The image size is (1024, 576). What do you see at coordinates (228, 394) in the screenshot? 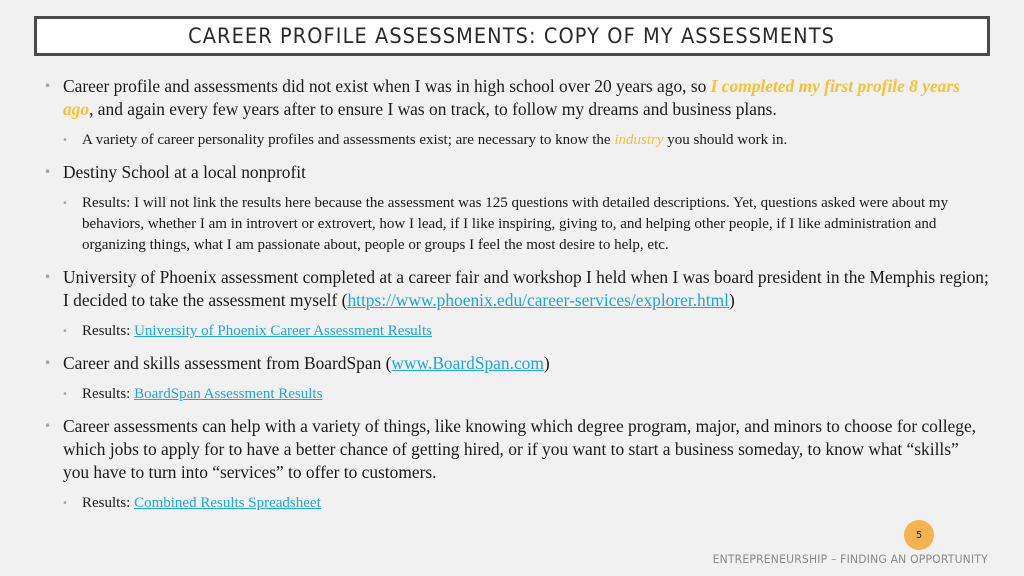
I see `boardspan-results-link: BoardSpan Assessment Results` at bounding box center [228, 394].